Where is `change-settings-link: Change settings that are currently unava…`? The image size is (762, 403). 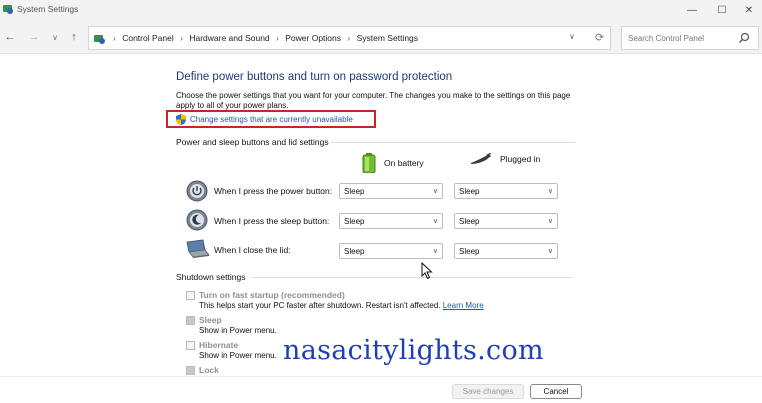 change-settings-link: Change settings that are currently unava… is located at coordinates (271, 119).